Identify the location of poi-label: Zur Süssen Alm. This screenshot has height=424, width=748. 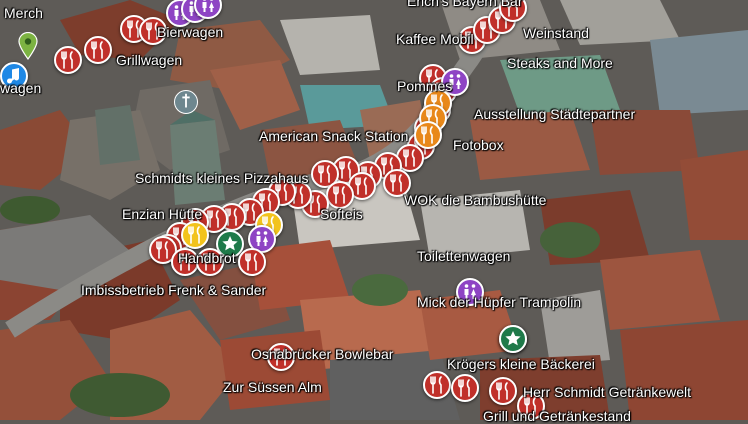
(272, 387).